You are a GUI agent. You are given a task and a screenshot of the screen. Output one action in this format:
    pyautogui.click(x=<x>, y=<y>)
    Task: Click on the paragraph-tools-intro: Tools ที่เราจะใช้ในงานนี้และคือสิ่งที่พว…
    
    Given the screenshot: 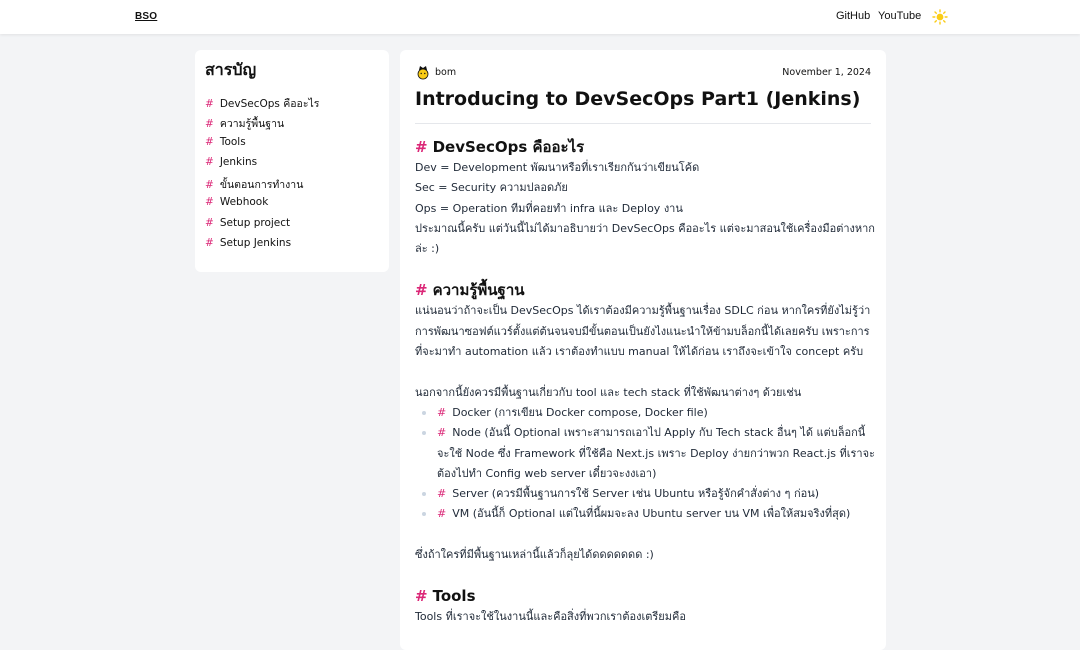 What is the action you would take?
    pyautogui.click(x=550, y=617)
    